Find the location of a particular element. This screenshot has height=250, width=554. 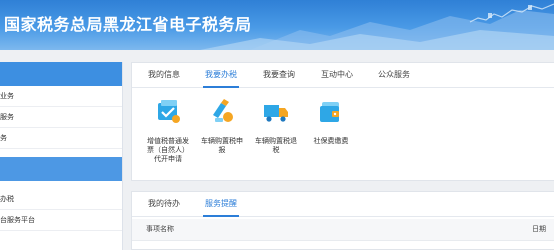

tab-my-info: 我的信息 is located at coordinates (164, 75).